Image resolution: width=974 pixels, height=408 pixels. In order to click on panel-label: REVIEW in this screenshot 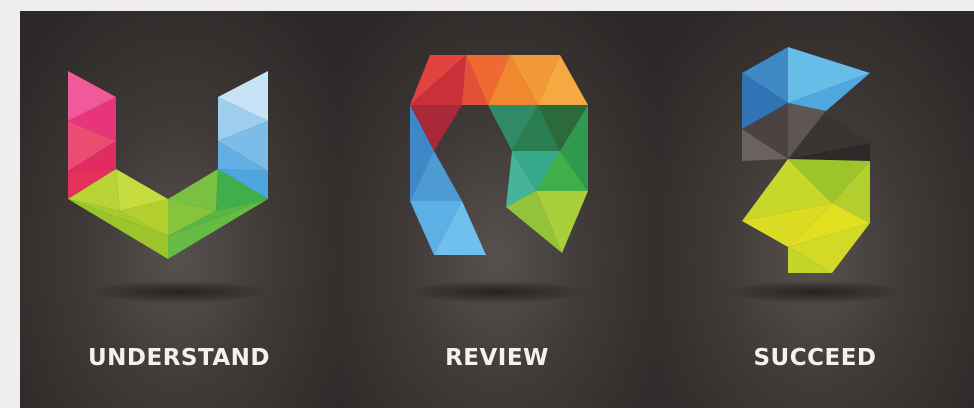, I will do `click(497, 358)`.